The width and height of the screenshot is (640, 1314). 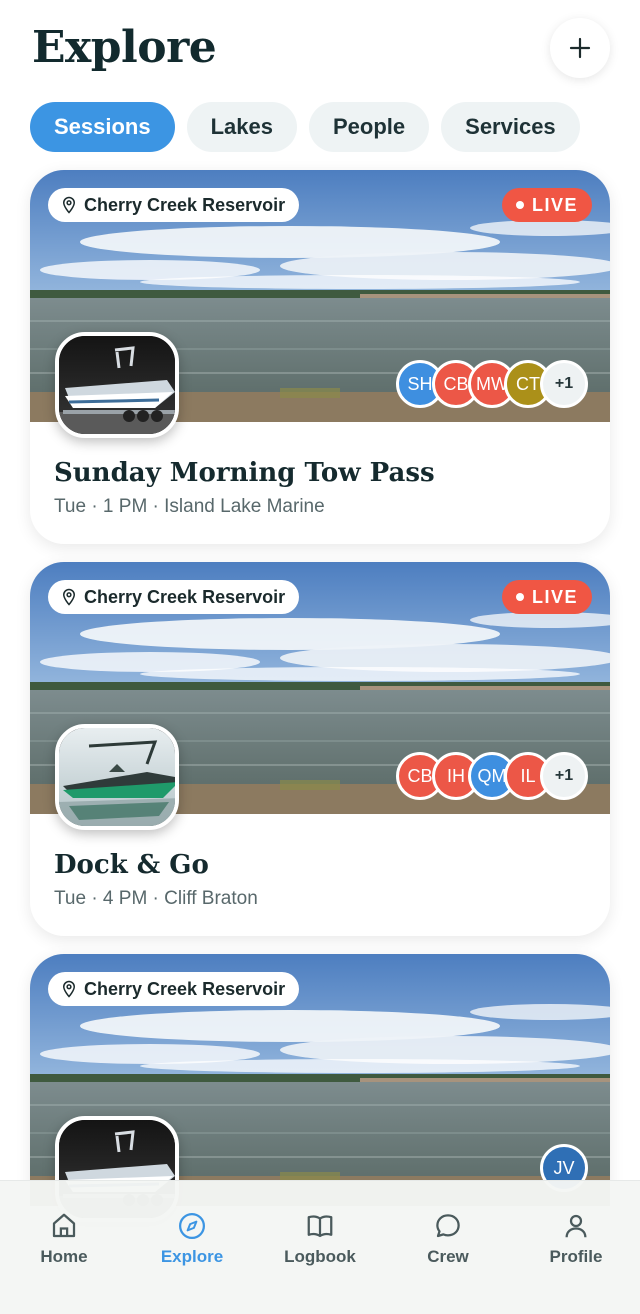 What do you see at coordinates (320, 50) in the screenshot?
I see `header: Explore` at bounding box center [320, 50].